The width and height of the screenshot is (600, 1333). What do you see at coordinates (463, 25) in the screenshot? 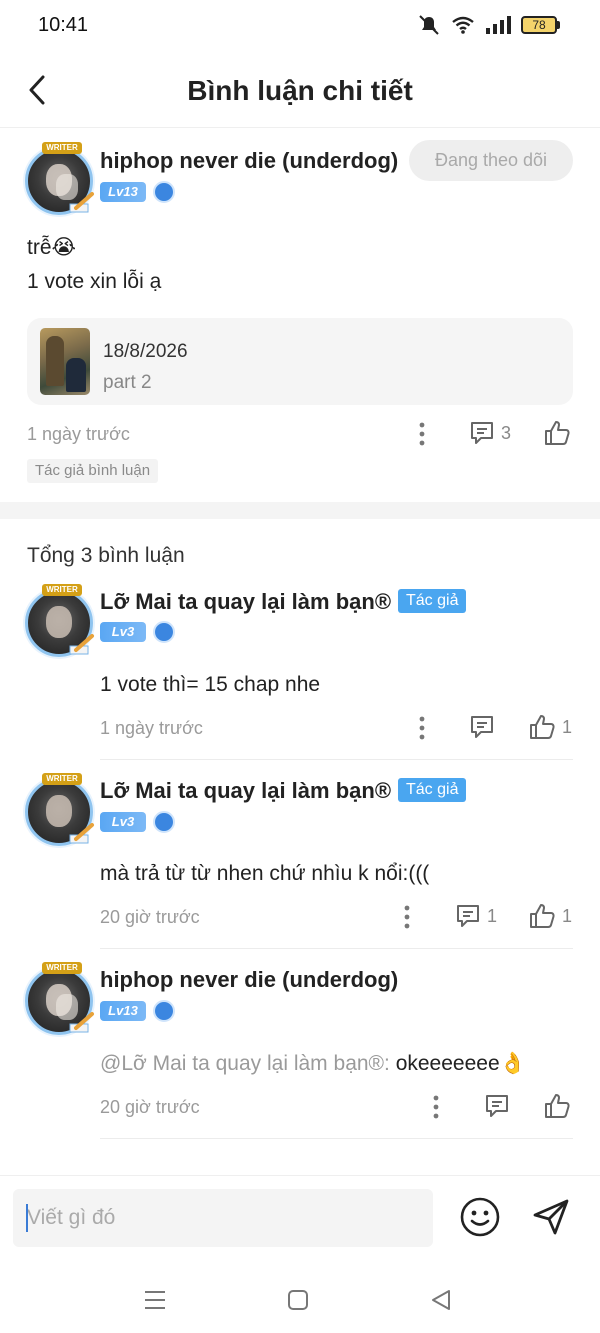
I see `wifi-icon` at bounding box center [463, 25].